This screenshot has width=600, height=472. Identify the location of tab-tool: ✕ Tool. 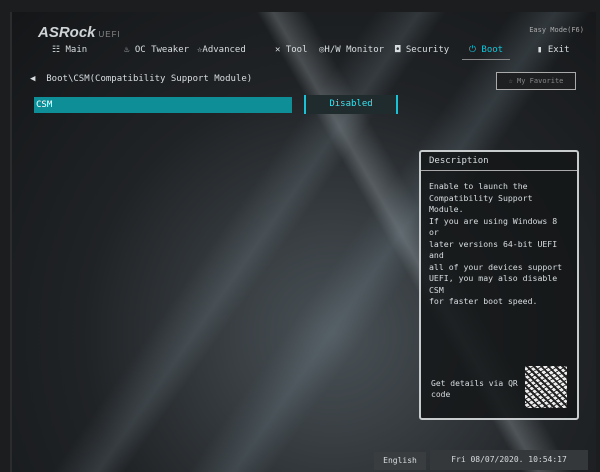
(291, 50).